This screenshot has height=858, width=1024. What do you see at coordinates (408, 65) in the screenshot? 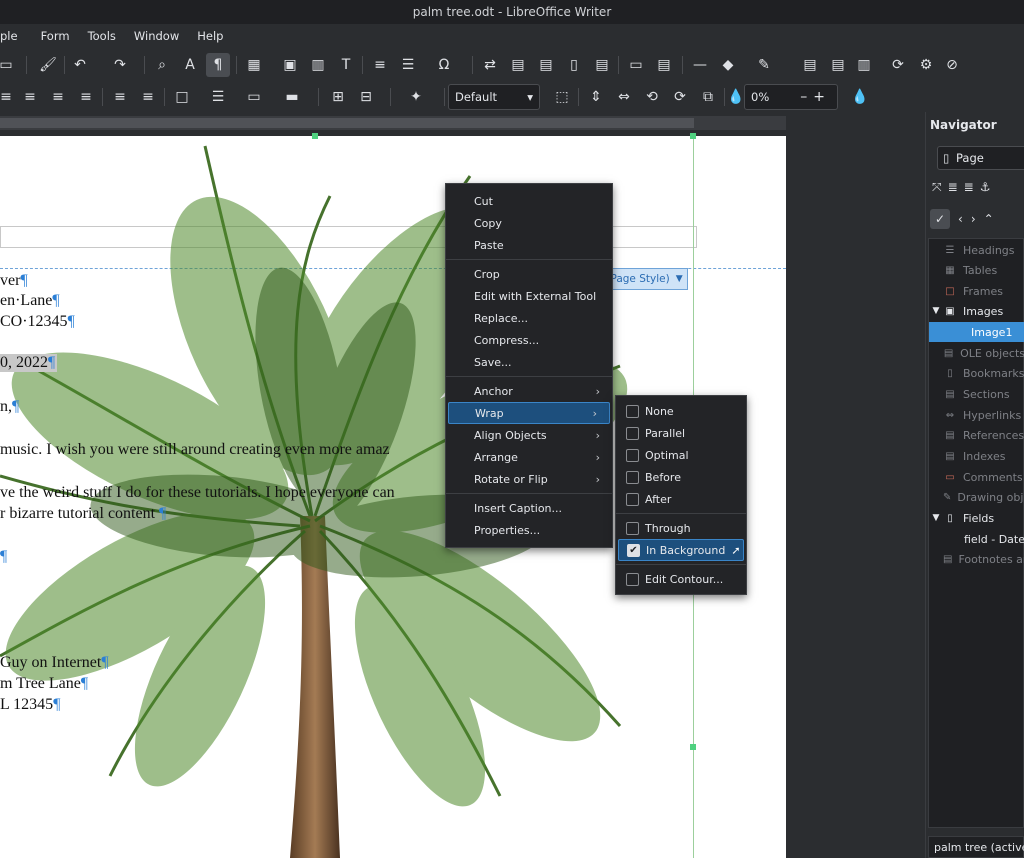
I see `insert-field-icon: ☰` at bounding box center [408, 65].